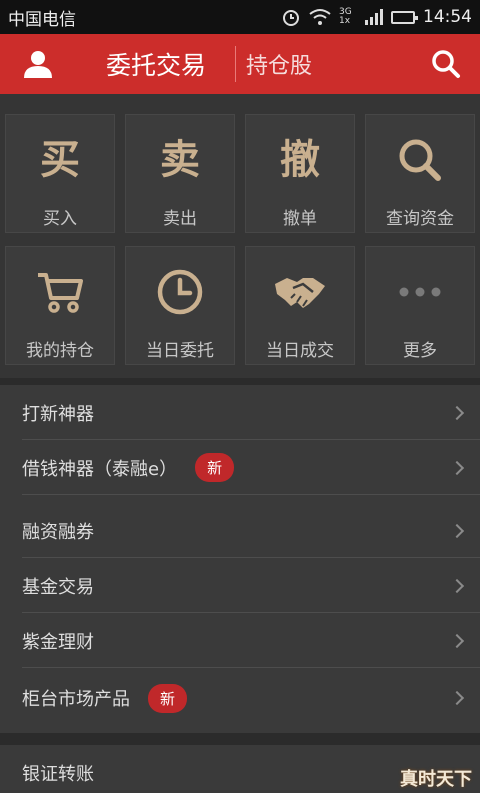 The height and width of the screenshot is (793, 480). Describe the element at coordinates (156, 64) in the screenshot. I see `tab-entrust-trade: 委托交易` at that location.